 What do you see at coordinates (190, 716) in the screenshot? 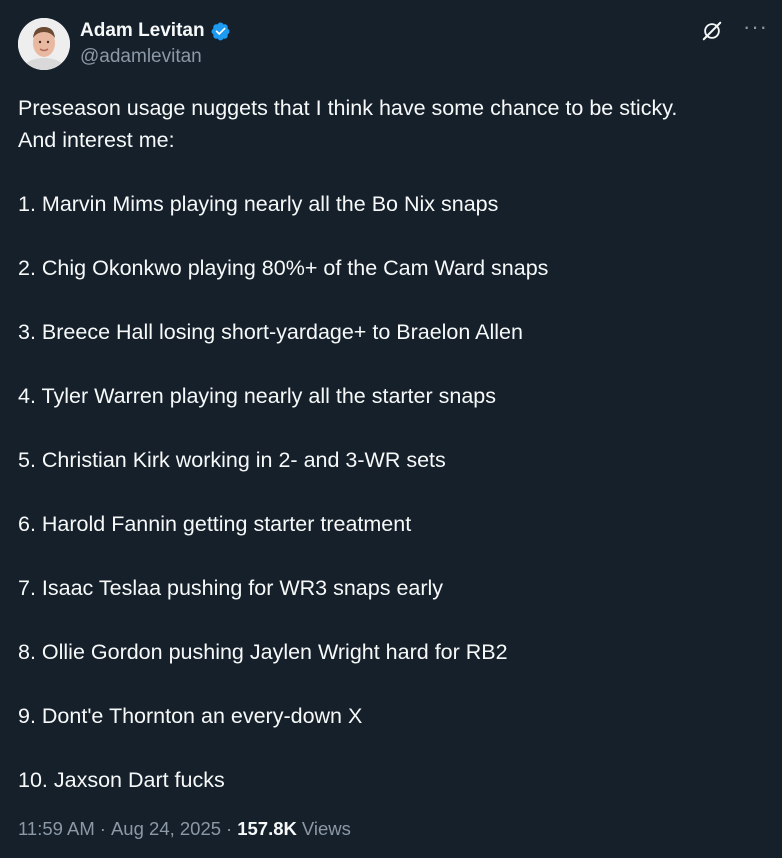
I see `list-item: 9. Dont'e Thornton an every-down X` at bounding box center [190, 716].